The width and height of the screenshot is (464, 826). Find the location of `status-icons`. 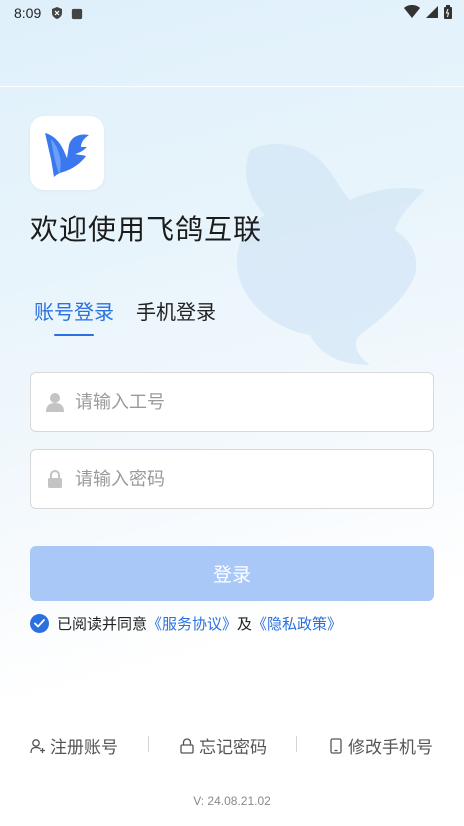

status-icons is located at coordinates (428, 12).